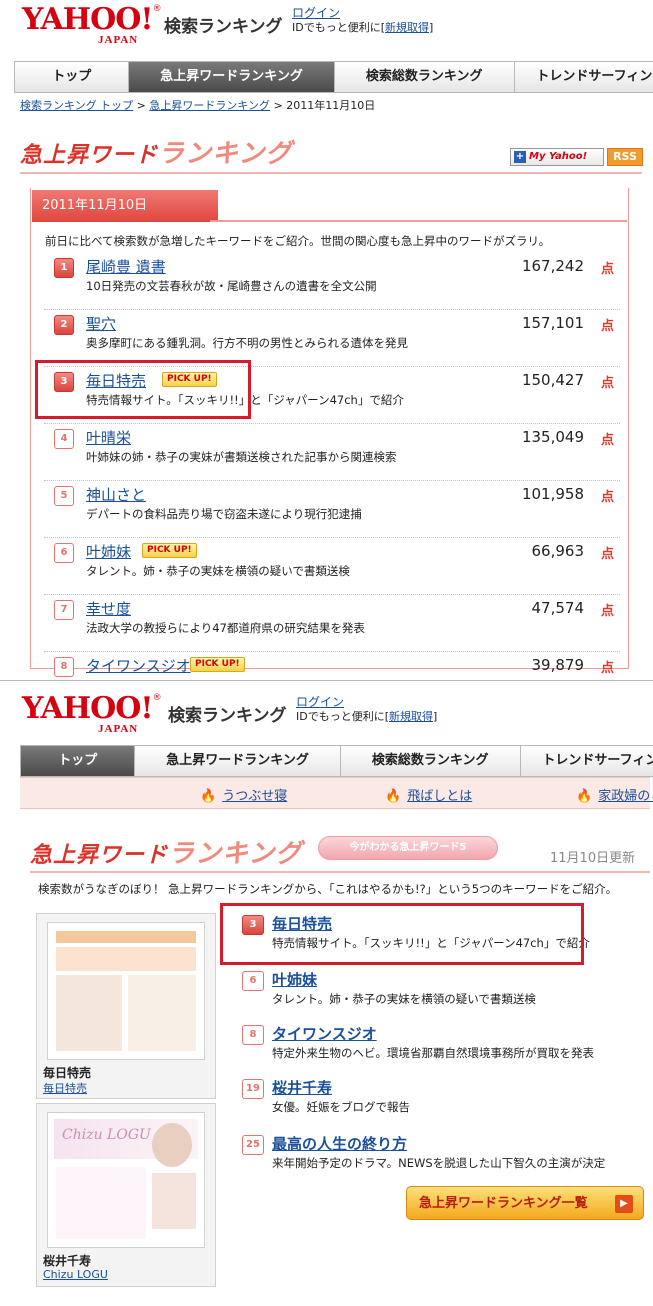 Image resolution: width=653 pixels, height=1306 pixels. I want to click on ranking-keyword-link: 神山さと, so click(116, 494).